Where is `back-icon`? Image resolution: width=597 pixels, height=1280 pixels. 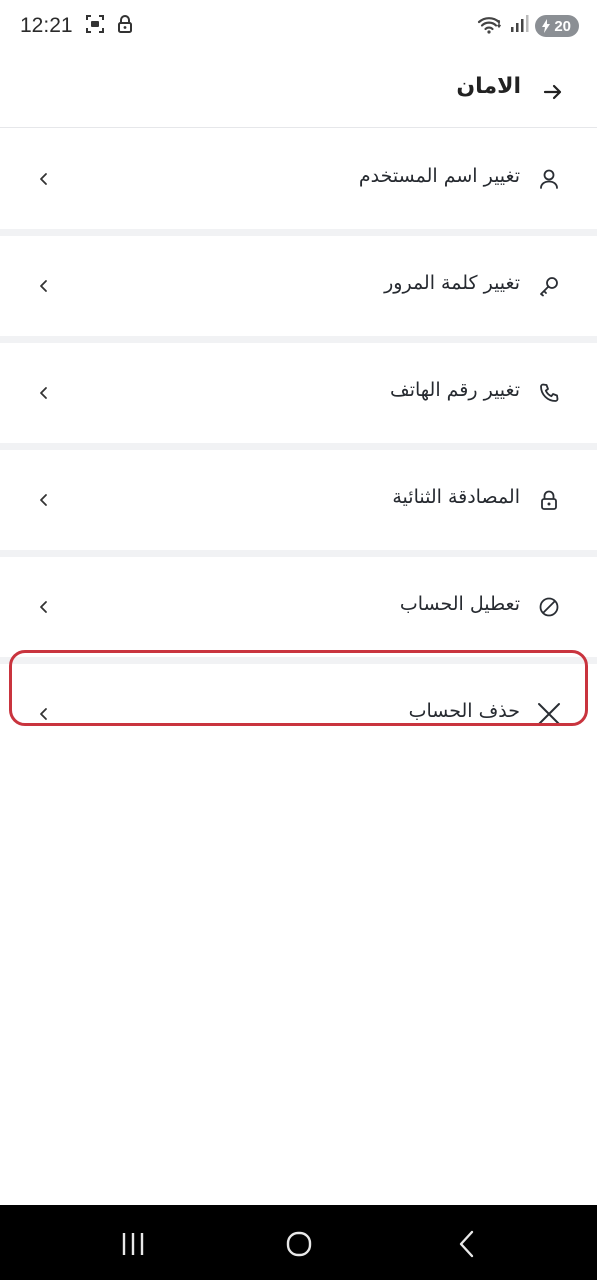 back-icon is located at coordinates (466, 1244).